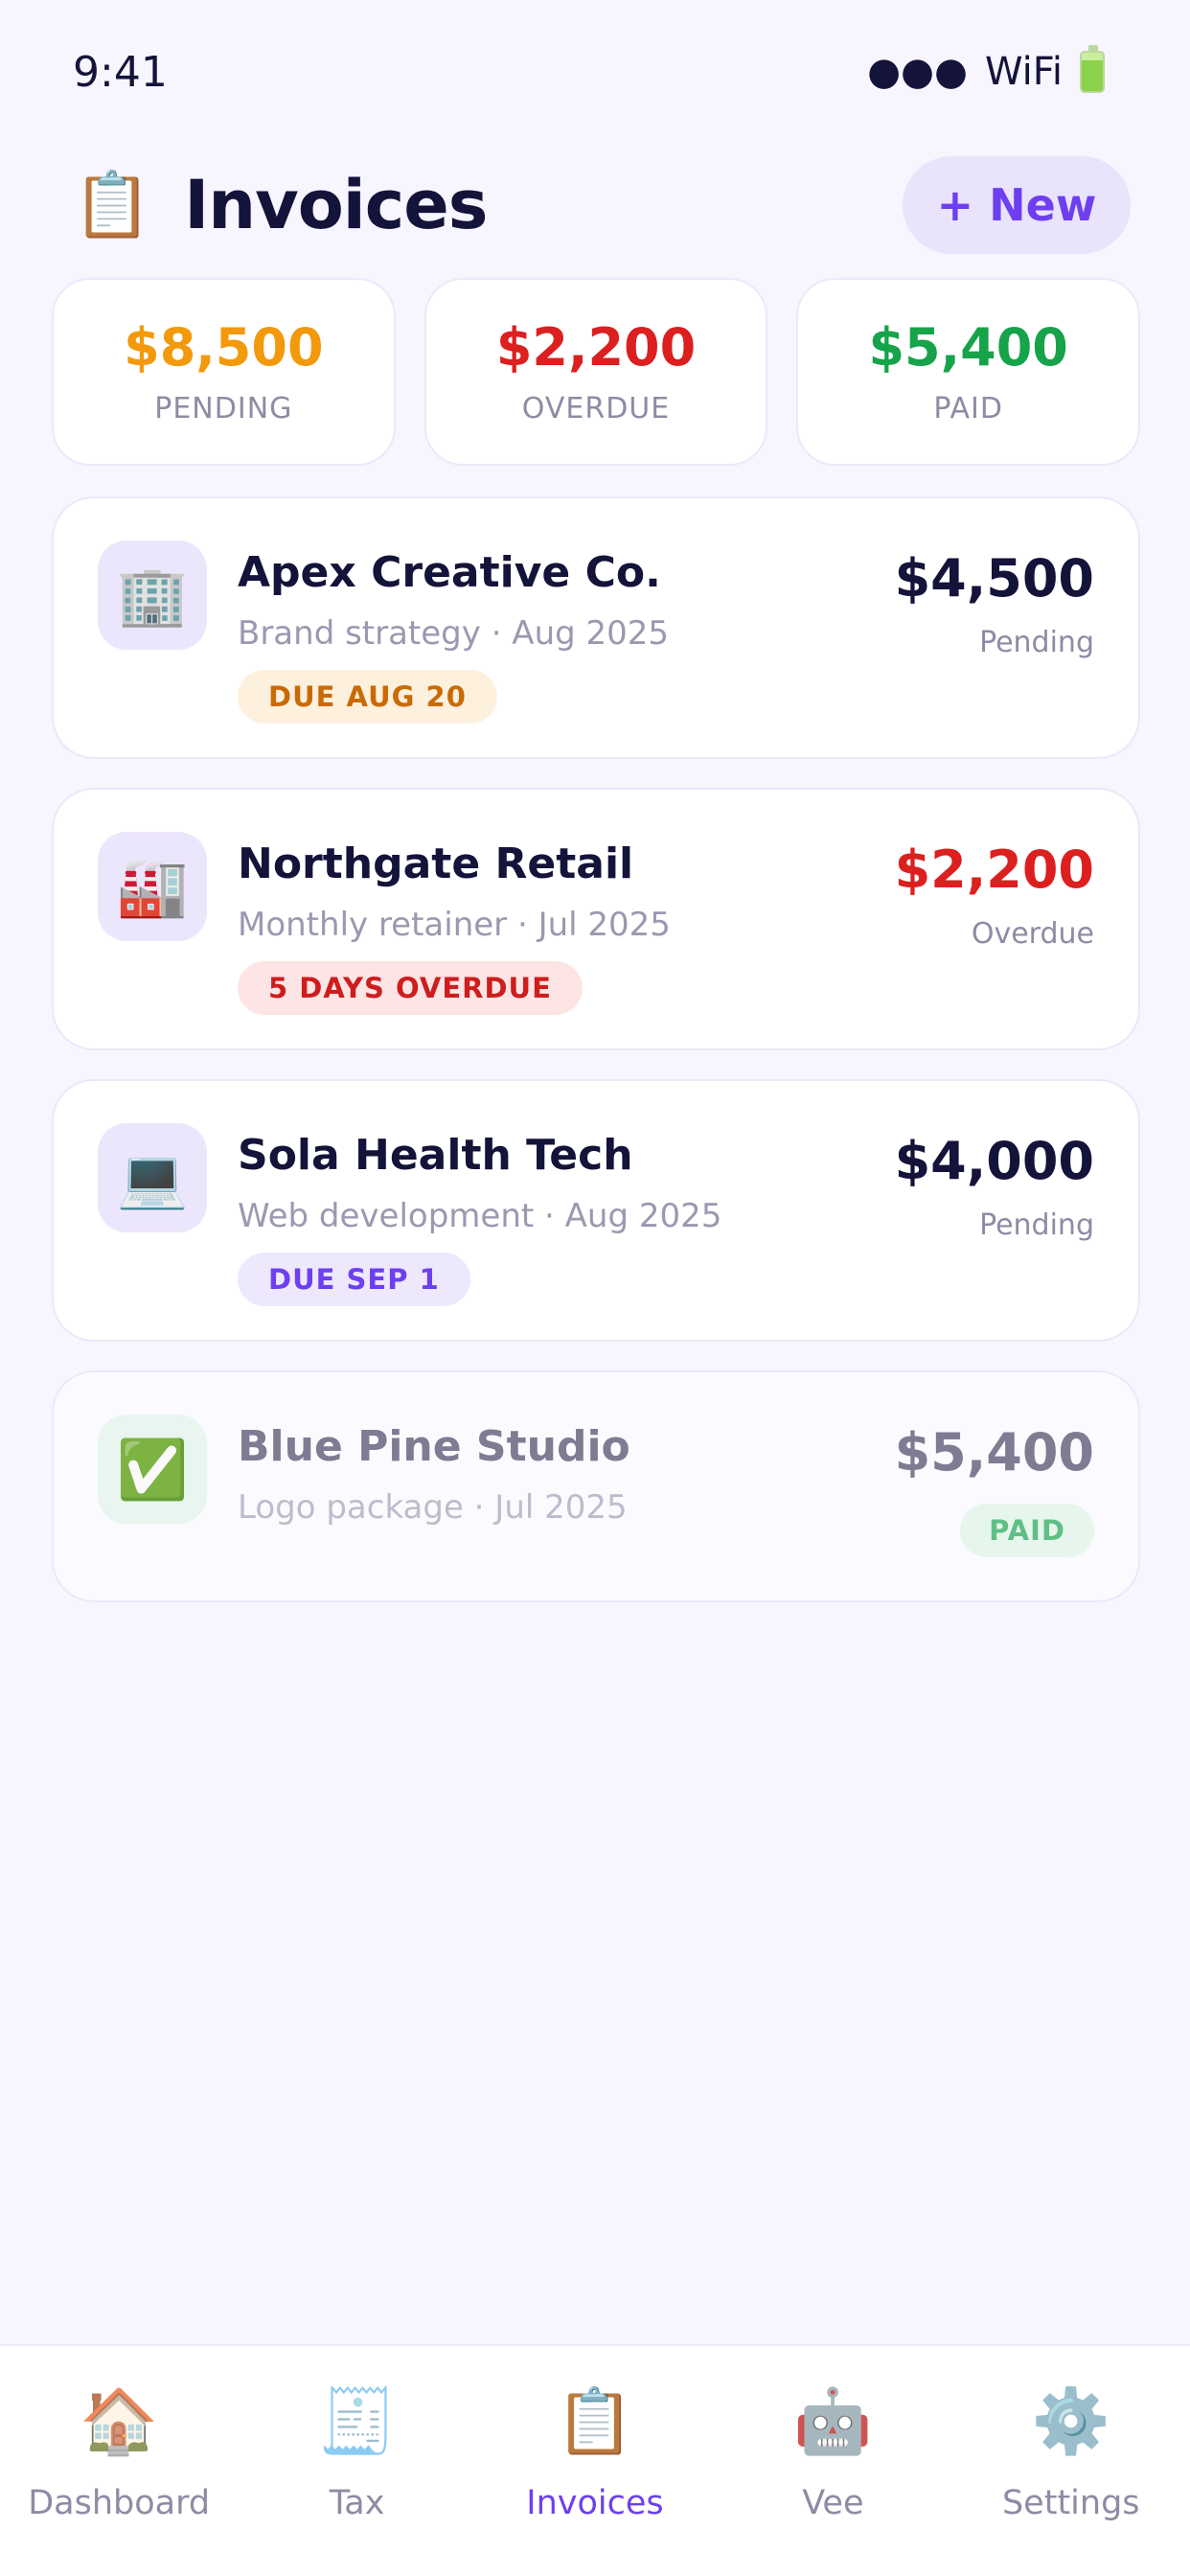 The image size is (1190, 2576). Describe the element at coordinates (1027, 1530) in the screenshot. I see `paid-badge: PAID` at that location.